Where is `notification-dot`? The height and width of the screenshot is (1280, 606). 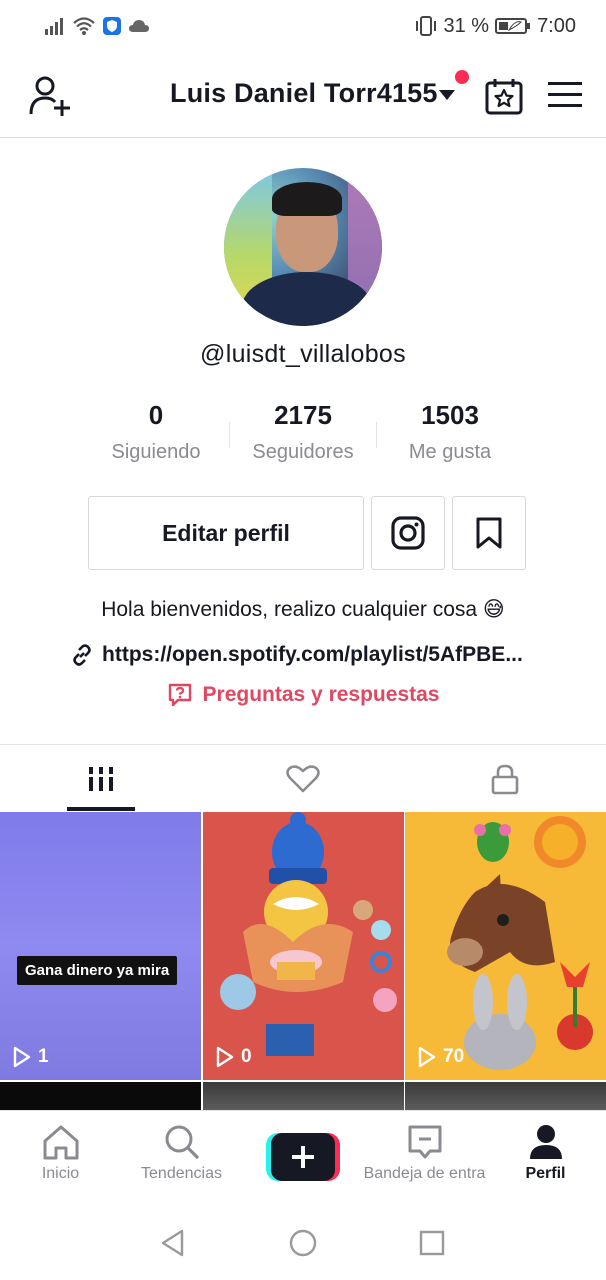 notification-dot is located at coordinates (462, 77).